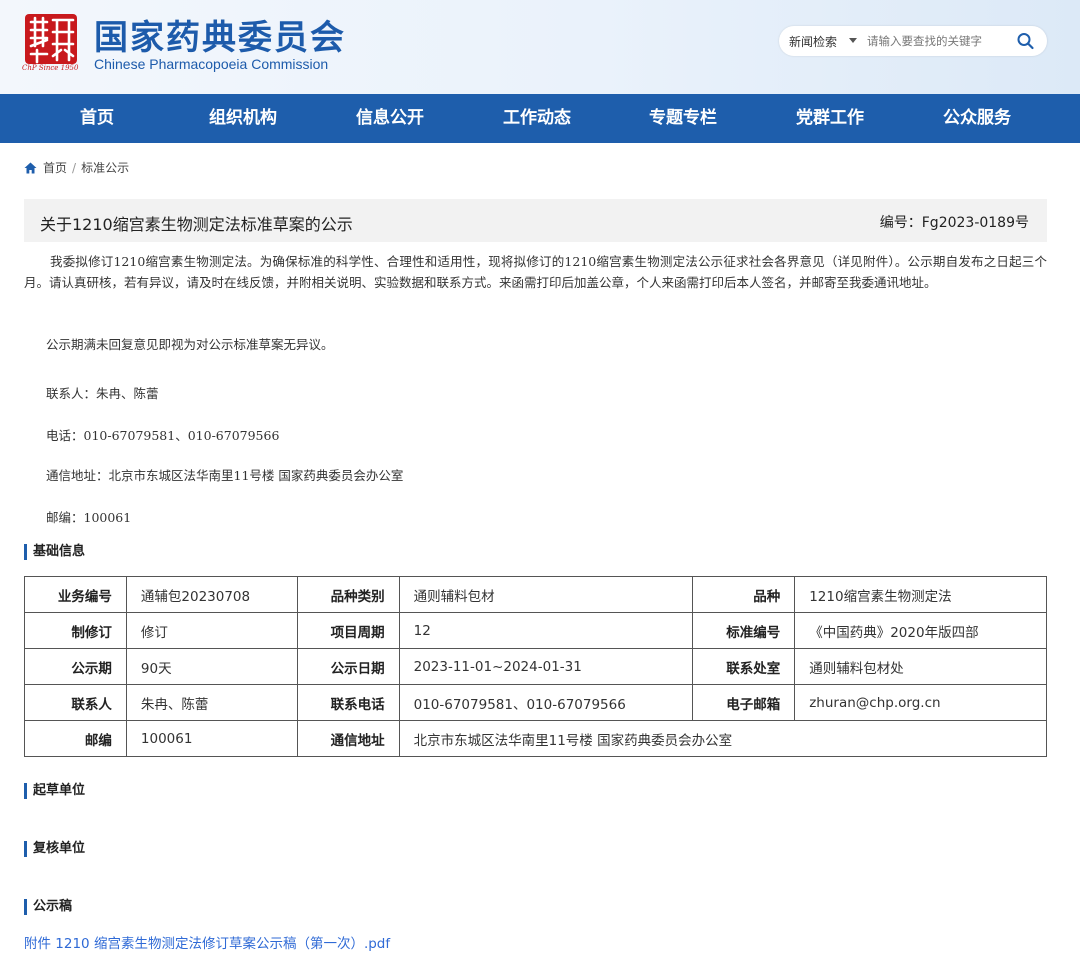 The width and height of the screenshot is (1080, 964). I want to click on site-title-en: Chinese Pharmacopoeia Commission, so click(211, 64).